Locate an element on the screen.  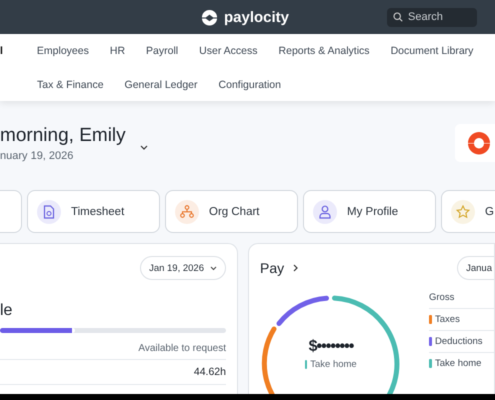
logo-icon is located at coordinates (209, 17).